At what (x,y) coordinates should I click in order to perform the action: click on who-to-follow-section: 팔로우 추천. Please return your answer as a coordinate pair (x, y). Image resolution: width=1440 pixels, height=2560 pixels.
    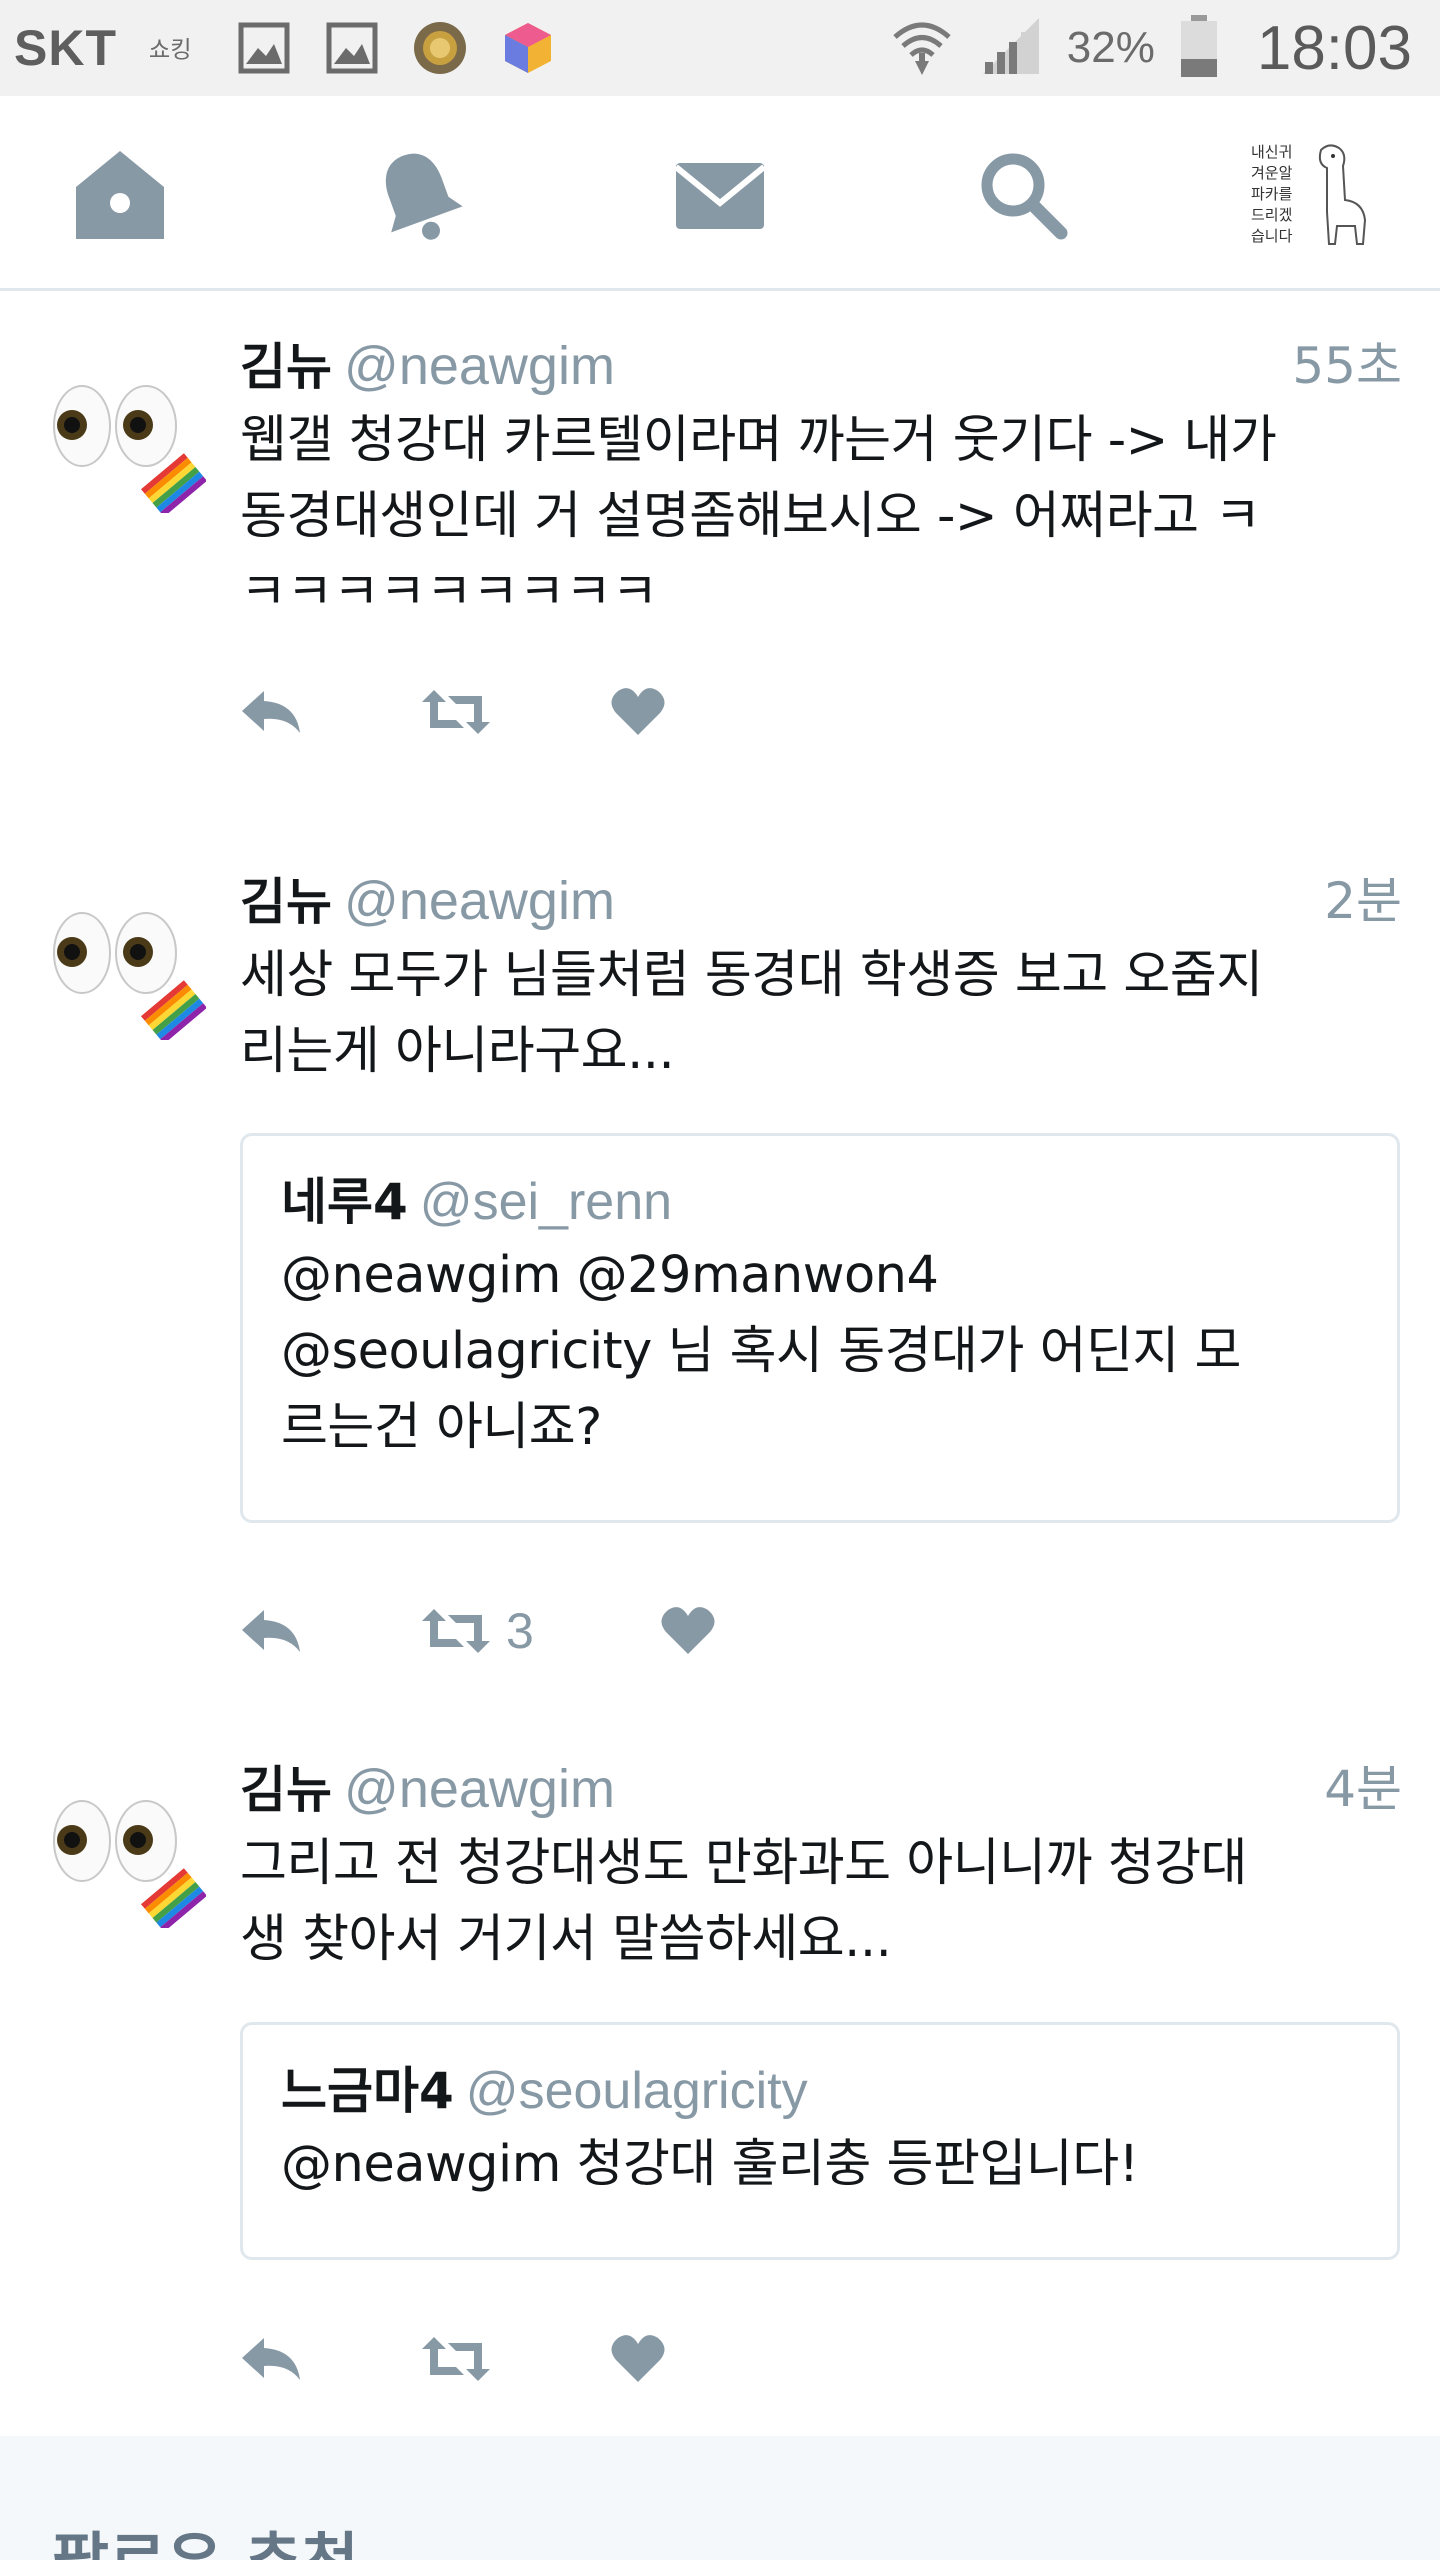
    Looking at the image, I should click on (720, 2498).